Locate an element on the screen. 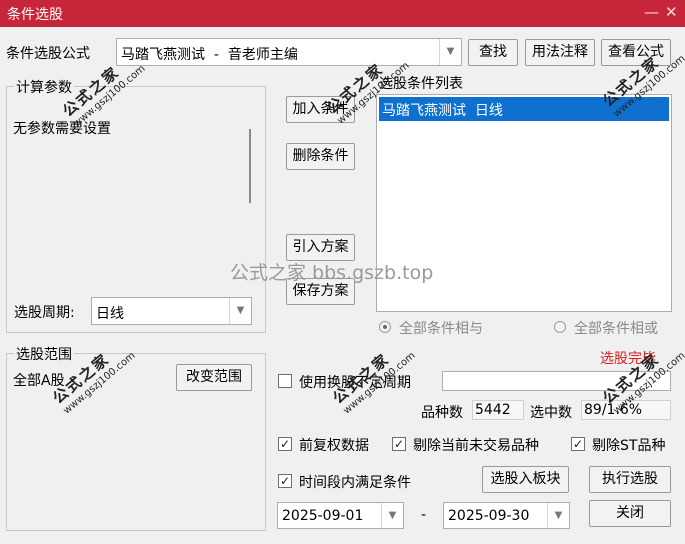 The width and height of the screenshot is (685, 544). exclude-untraded-checkbox: ✓ is located at coordinates (399, 444).